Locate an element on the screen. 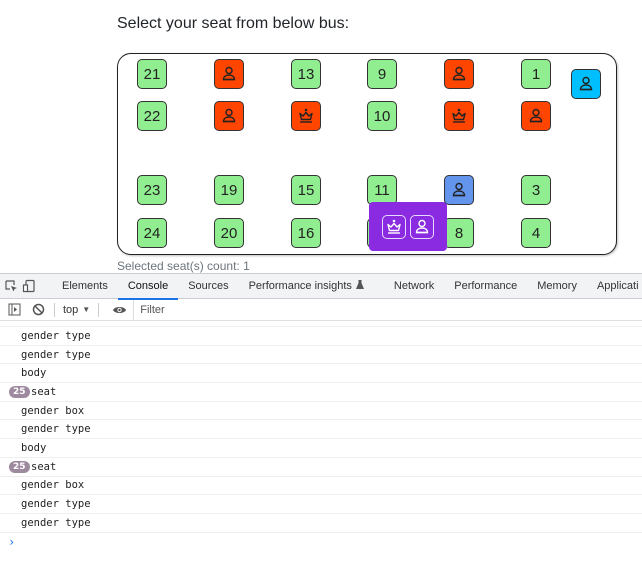  seat-11: 11 is located at coordinates (382, 190).